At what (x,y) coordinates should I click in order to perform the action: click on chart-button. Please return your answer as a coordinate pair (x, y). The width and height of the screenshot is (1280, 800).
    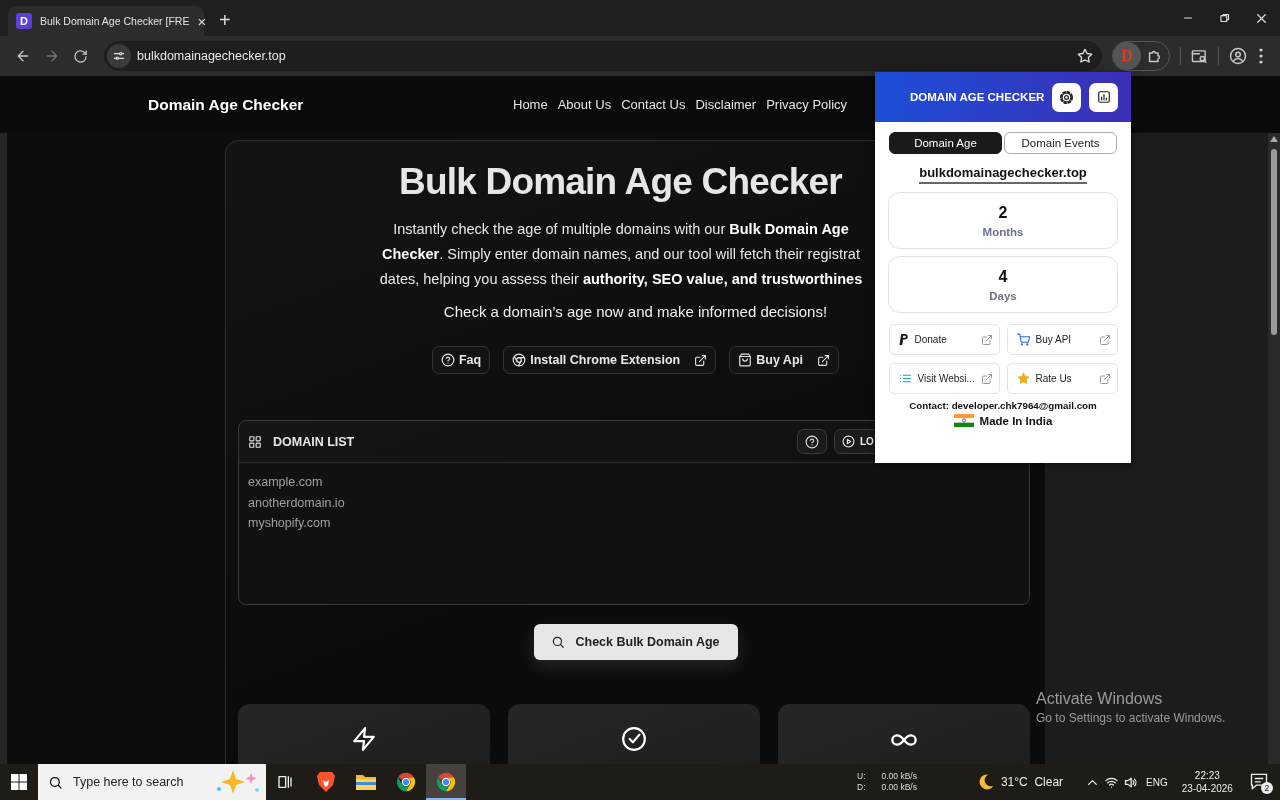
    Looking at the image, I should click on (1103, 97).